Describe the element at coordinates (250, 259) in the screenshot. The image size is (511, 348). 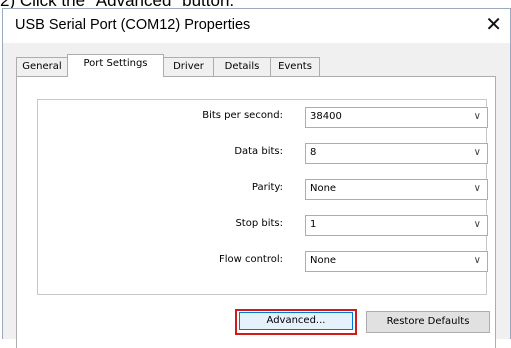
I see `flow-control-label: Flow control:` at that location.